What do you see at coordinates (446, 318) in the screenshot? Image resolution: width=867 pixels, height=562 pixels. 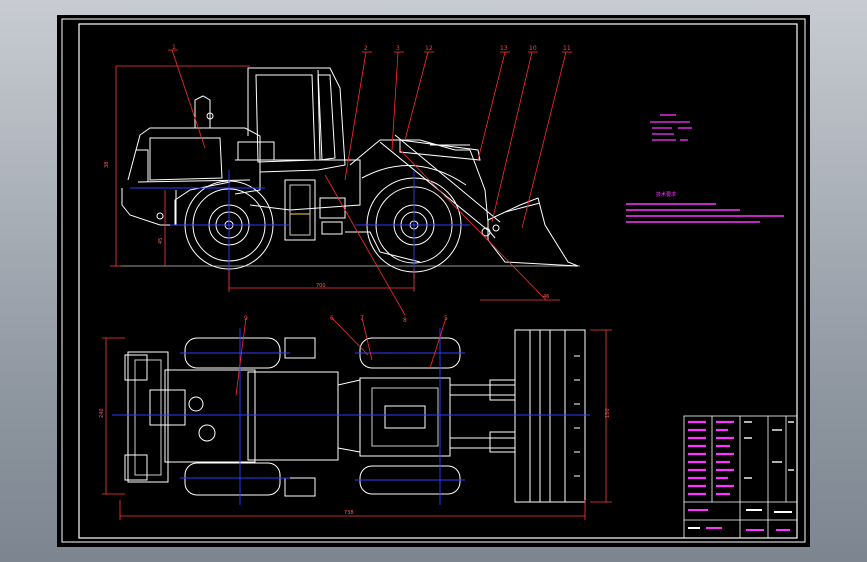 I see `balloon-5: 5` at bounding box center [446, 318].